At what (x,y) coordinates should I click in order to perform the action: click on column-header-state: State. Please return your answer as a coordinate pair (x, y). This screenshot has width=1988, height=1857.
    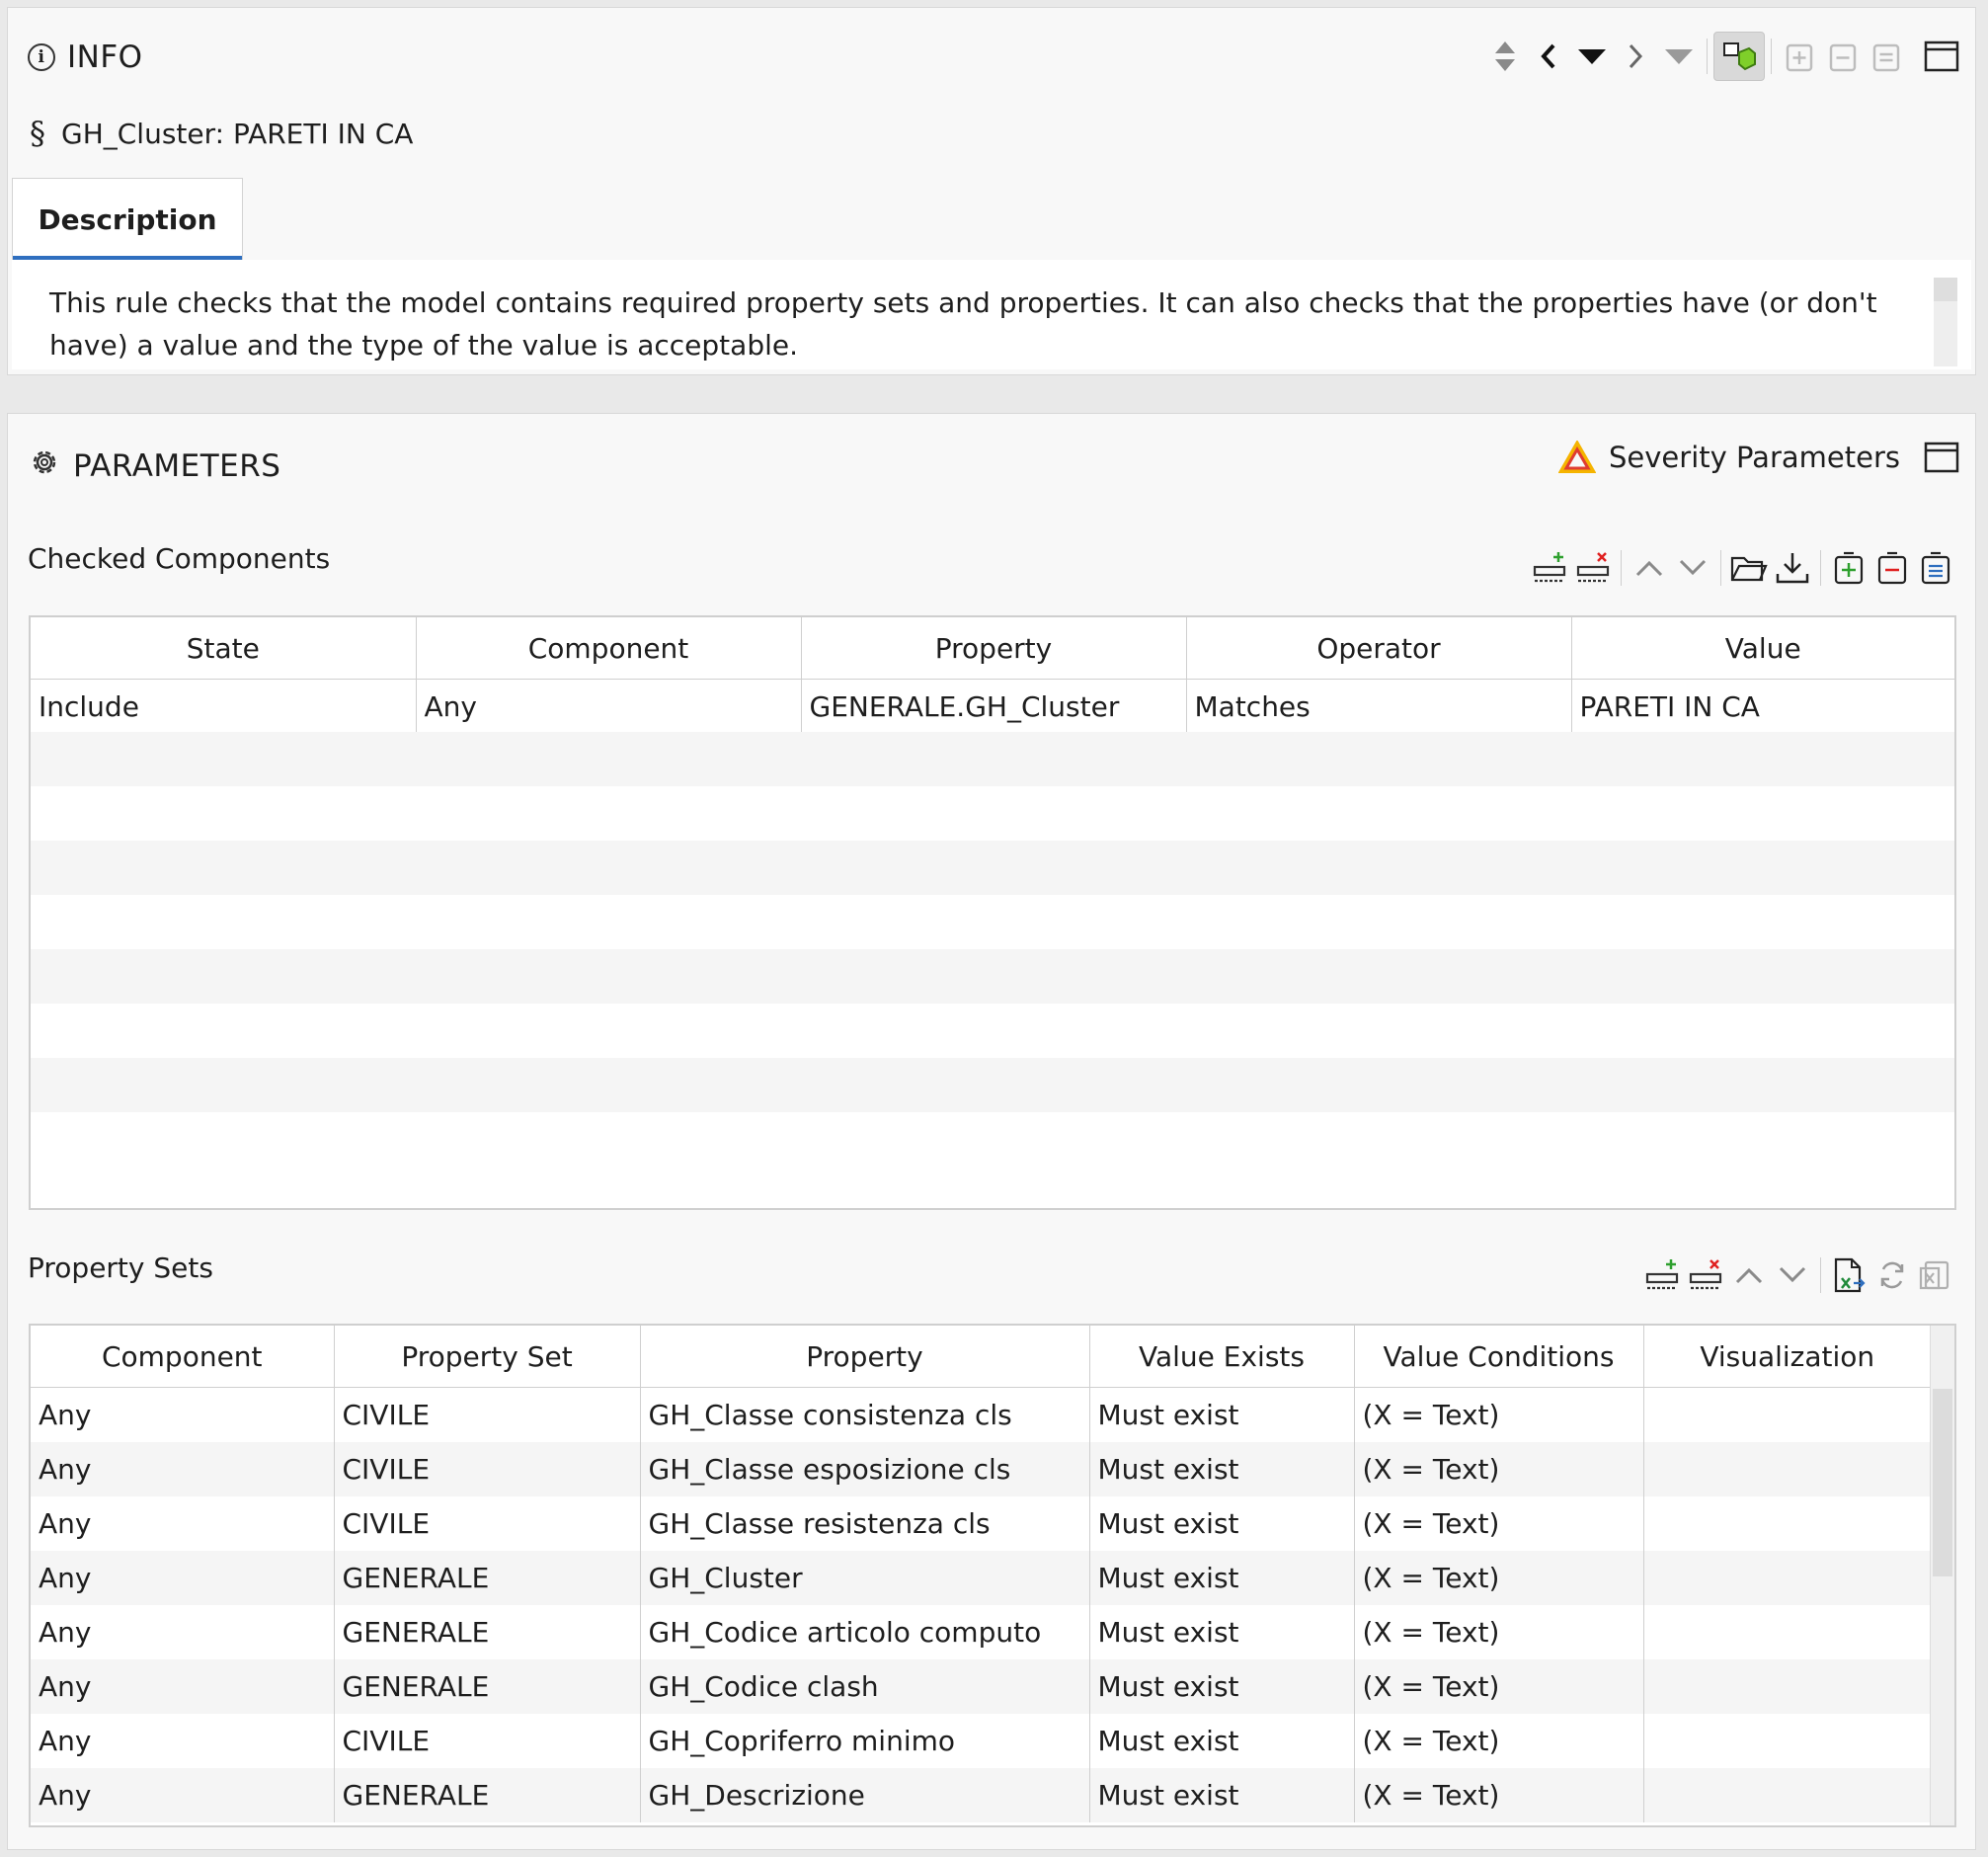
    Looking at the image, I should click on (224, 648).